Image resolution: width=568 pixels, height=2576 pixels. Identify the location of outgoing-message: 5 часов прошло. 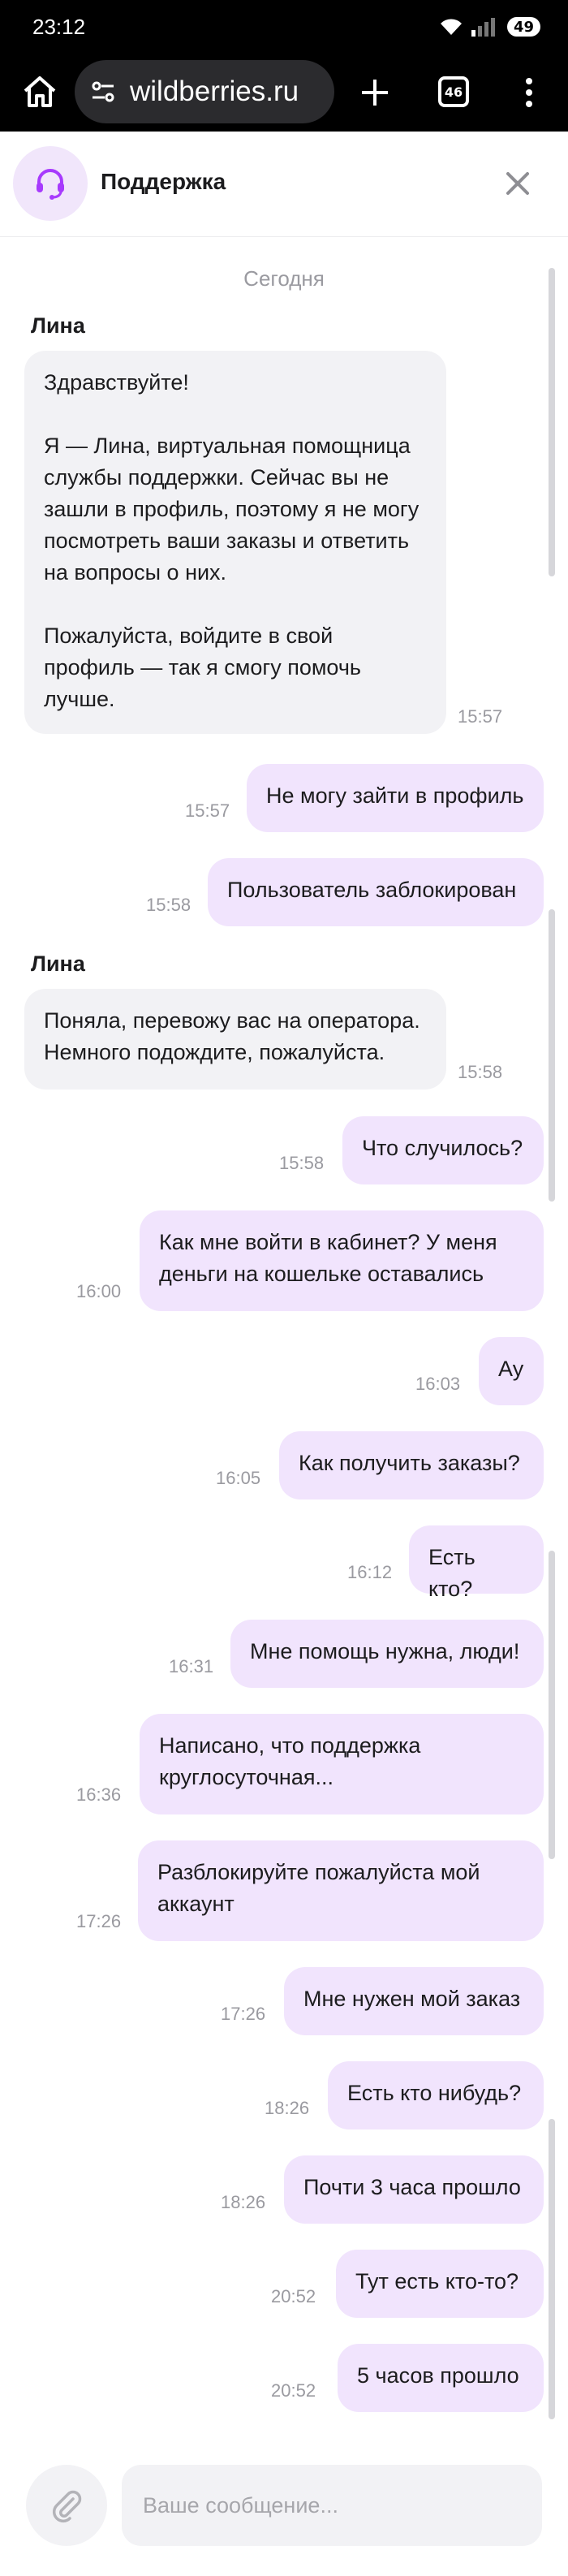
(441, 2378).